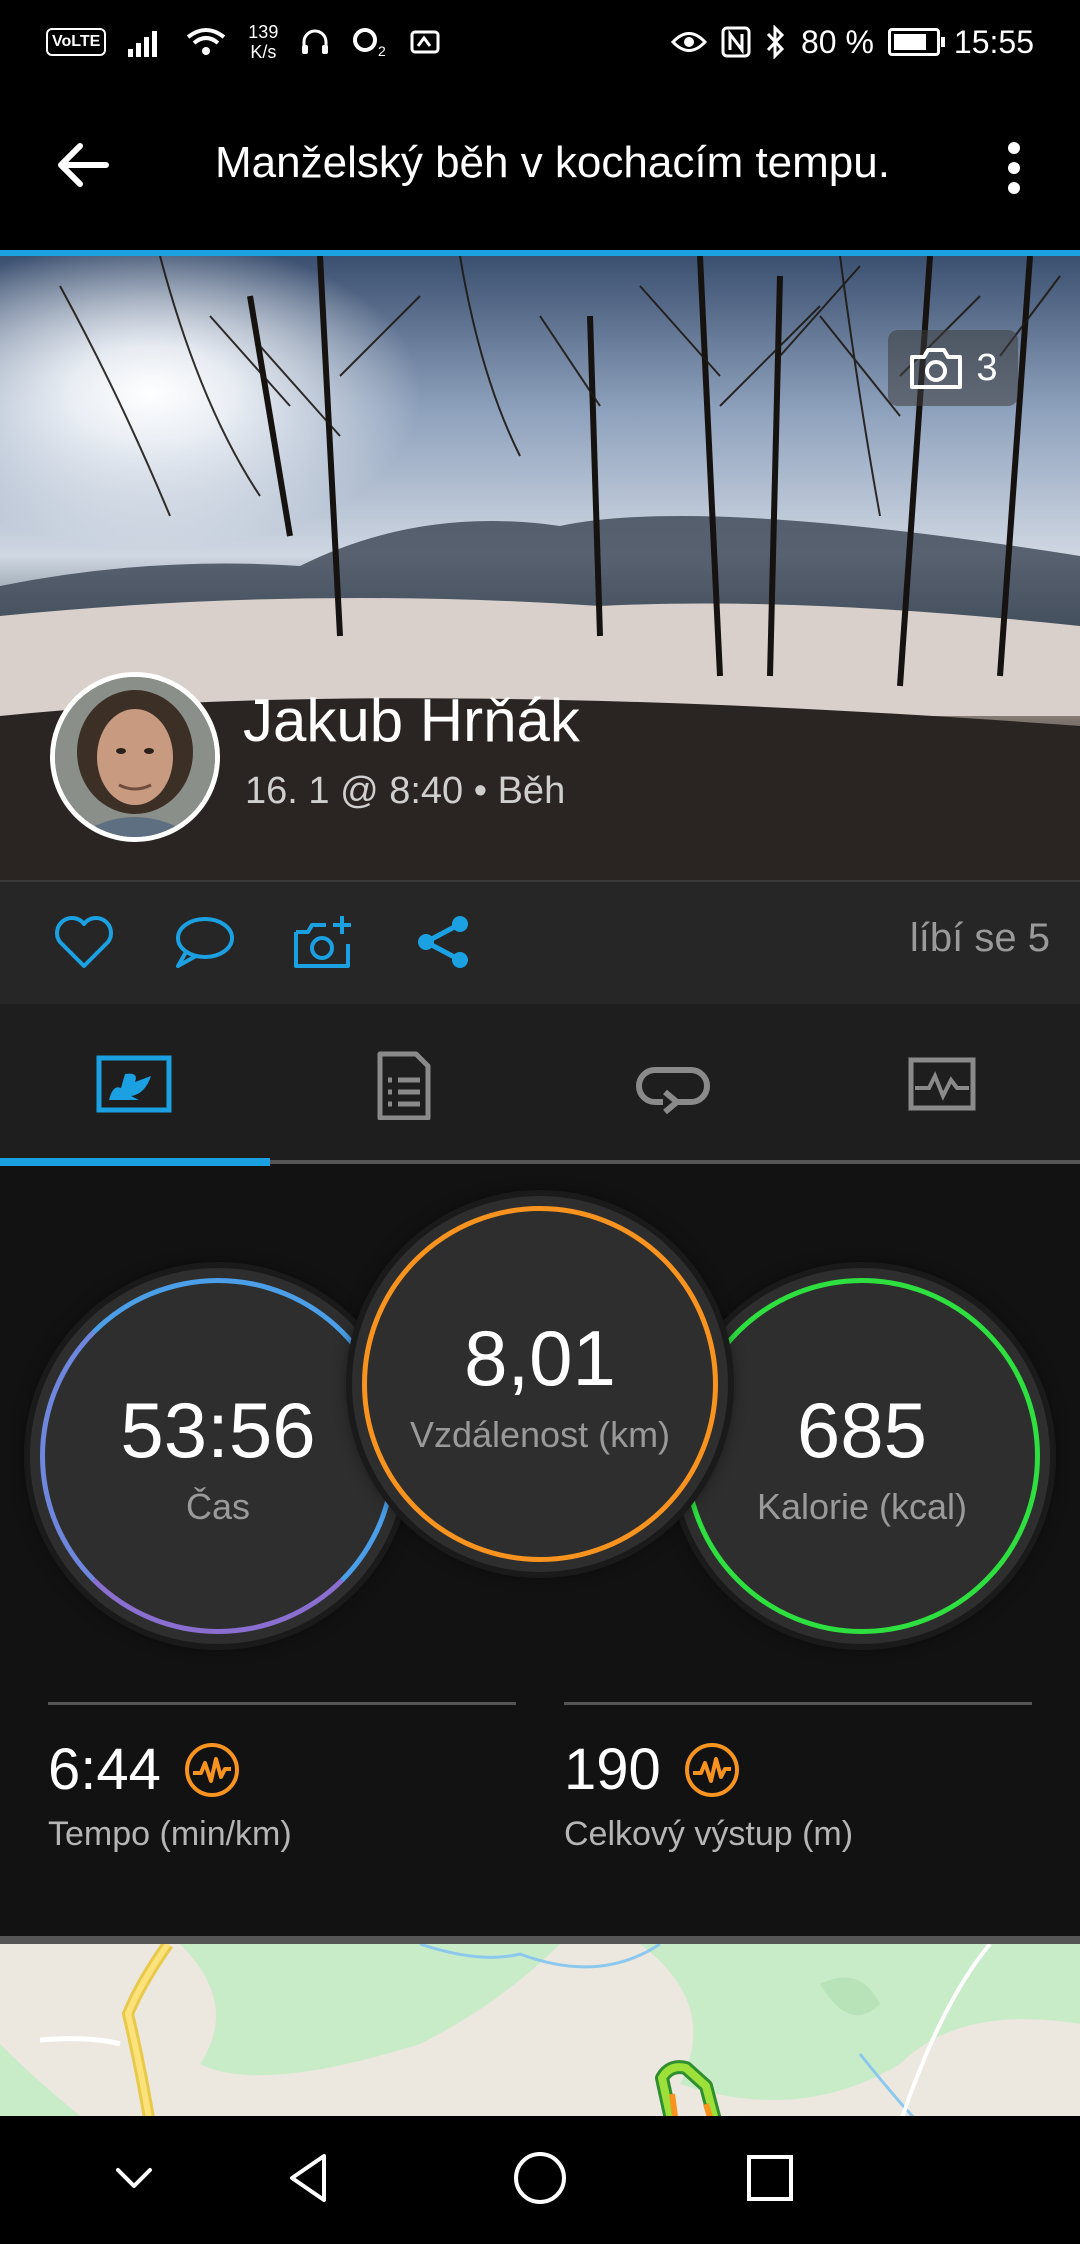  I want to click on avatar-image, so click(135, 757).